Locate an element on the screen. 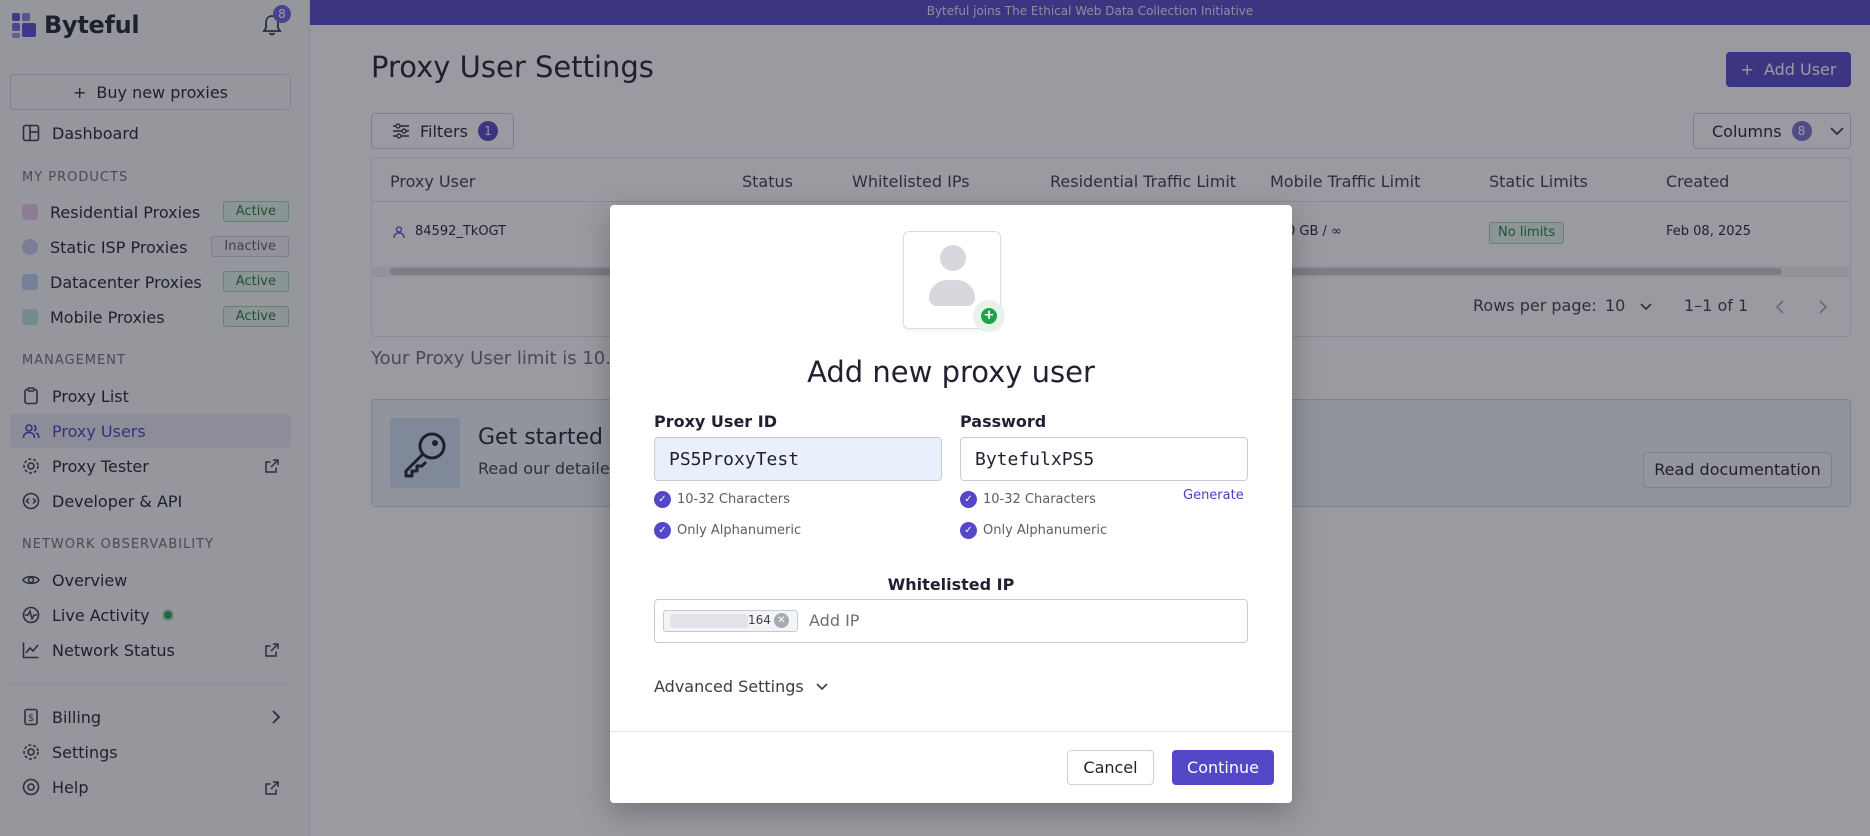  add-plus-icon: + is located at coordinates (989, 316).